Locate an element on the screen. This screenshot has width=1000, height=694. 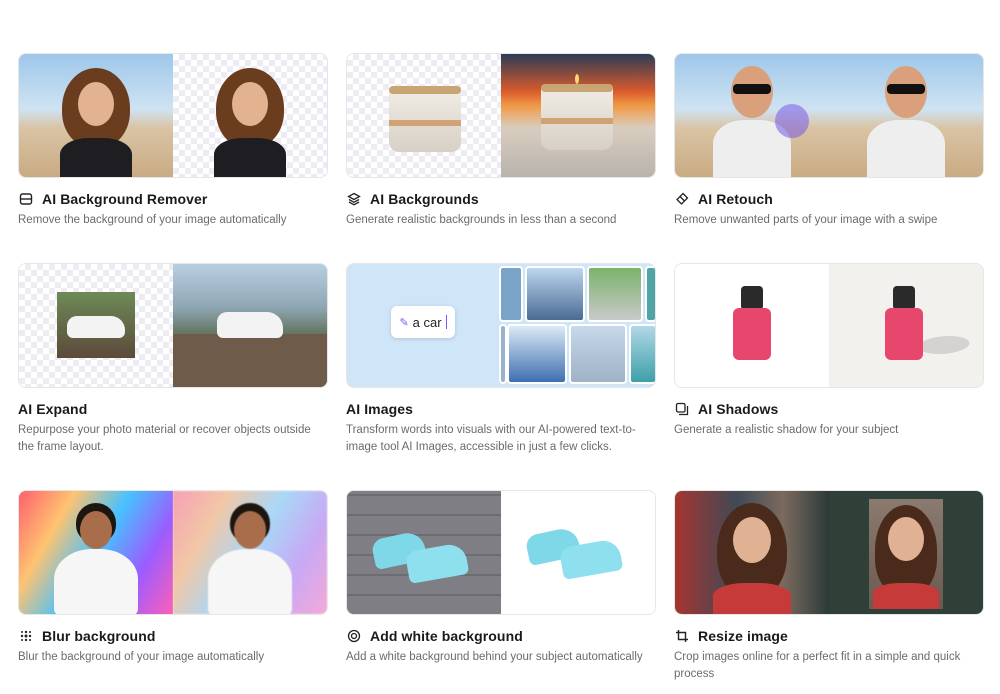
sneakers-original is located at coordinates (424, 552).